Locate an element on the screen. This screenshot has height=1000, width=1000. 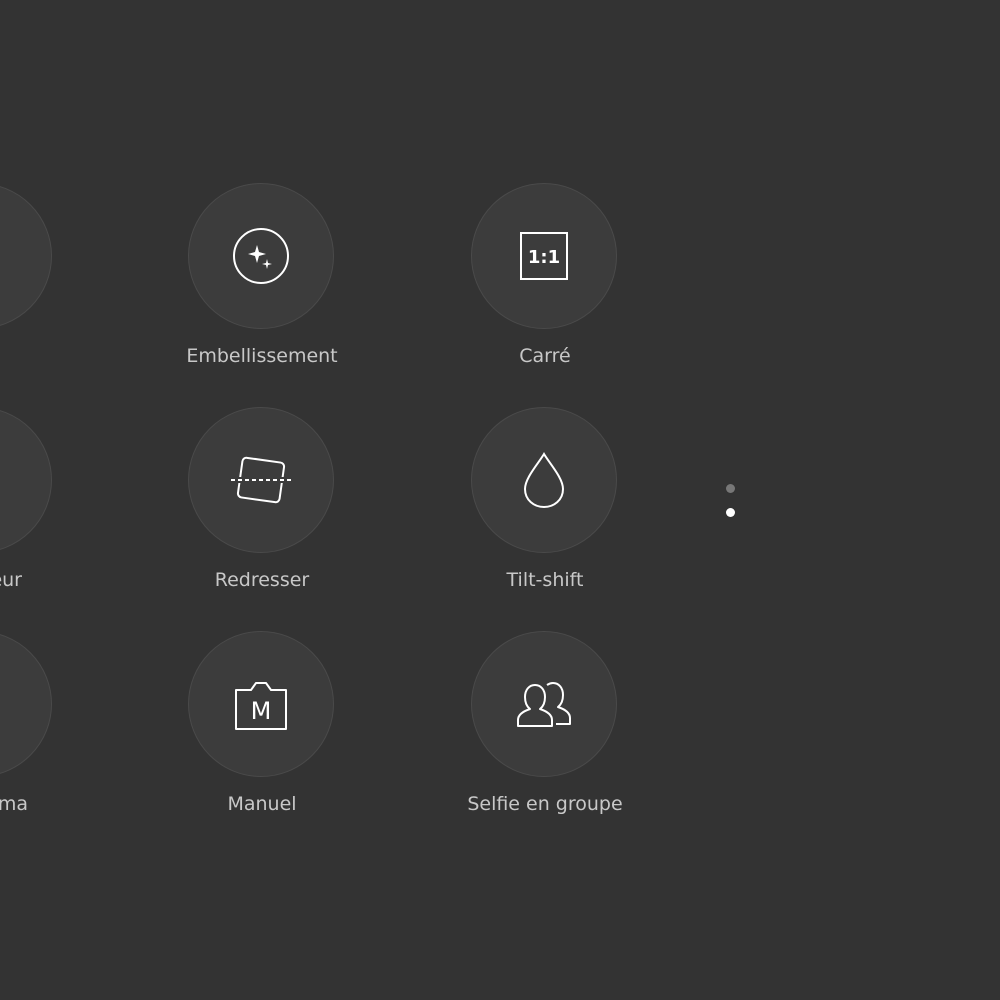
selfie-en-groupe-button is located at coordinates (544, 704).